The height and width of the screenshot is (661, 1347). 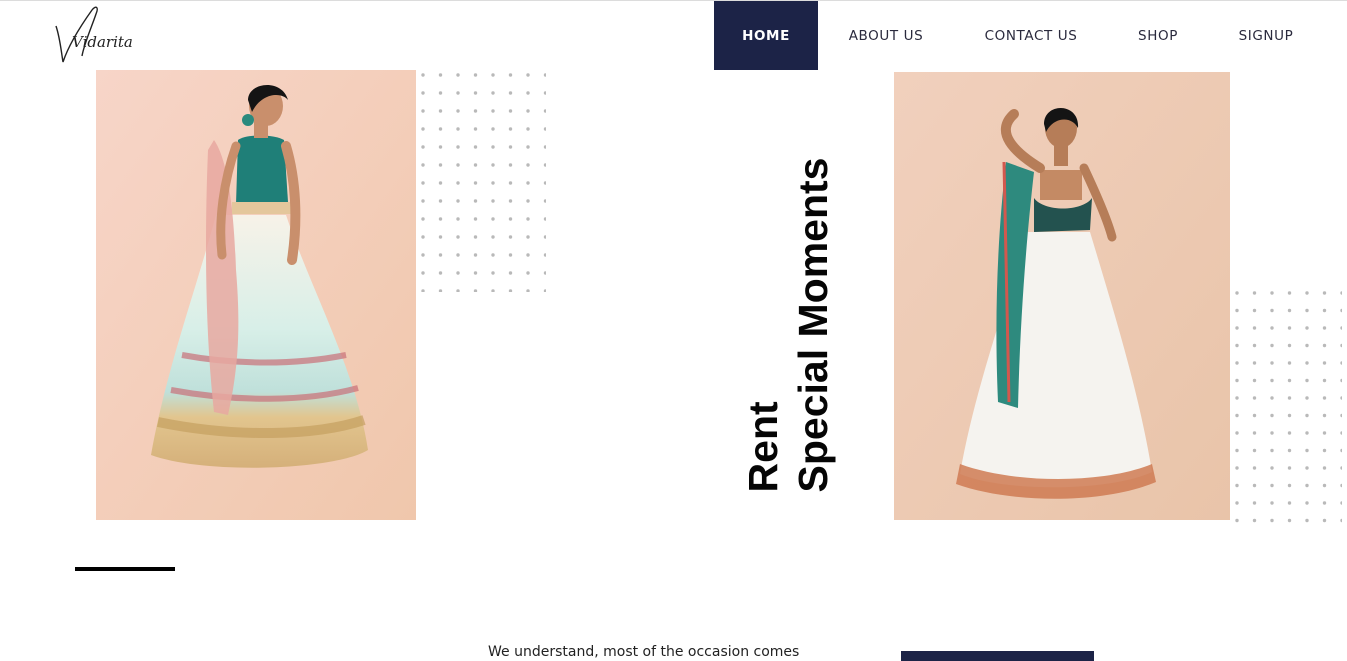 I want to click on logo-text: Vidarita, so click(x=102, y=42).